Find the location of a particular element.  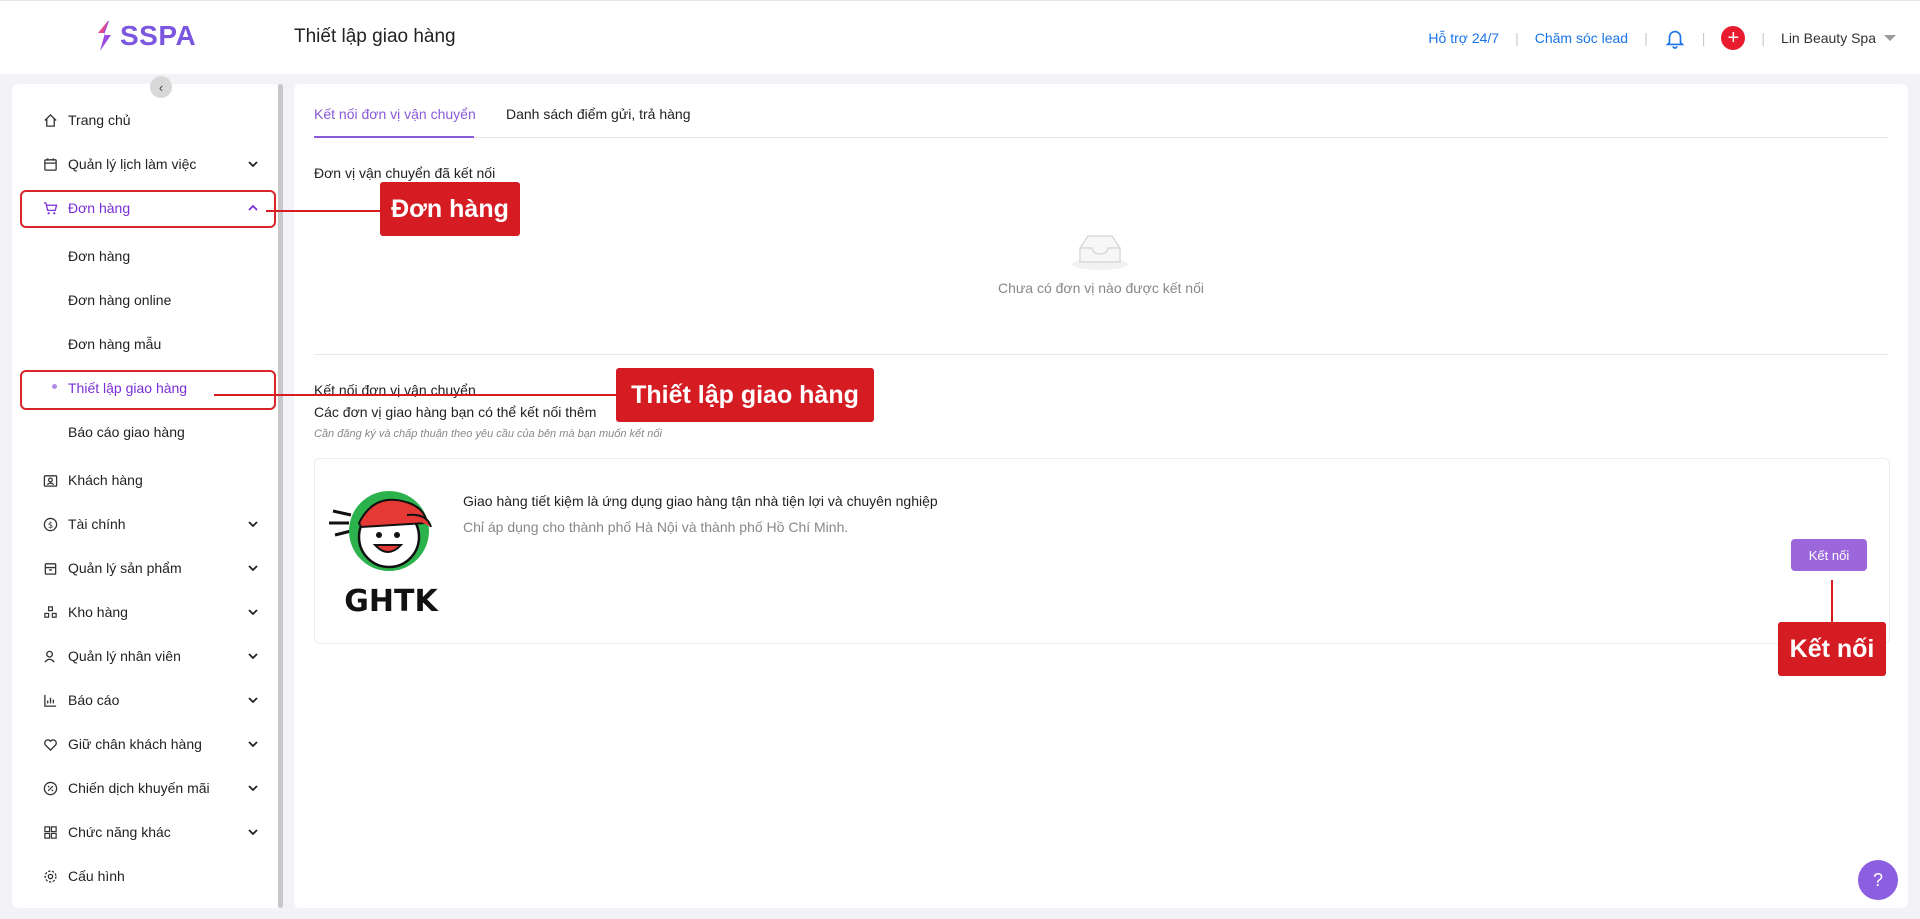

user-name: Lin Beauty Spa is located at coordinates (1828, 38).